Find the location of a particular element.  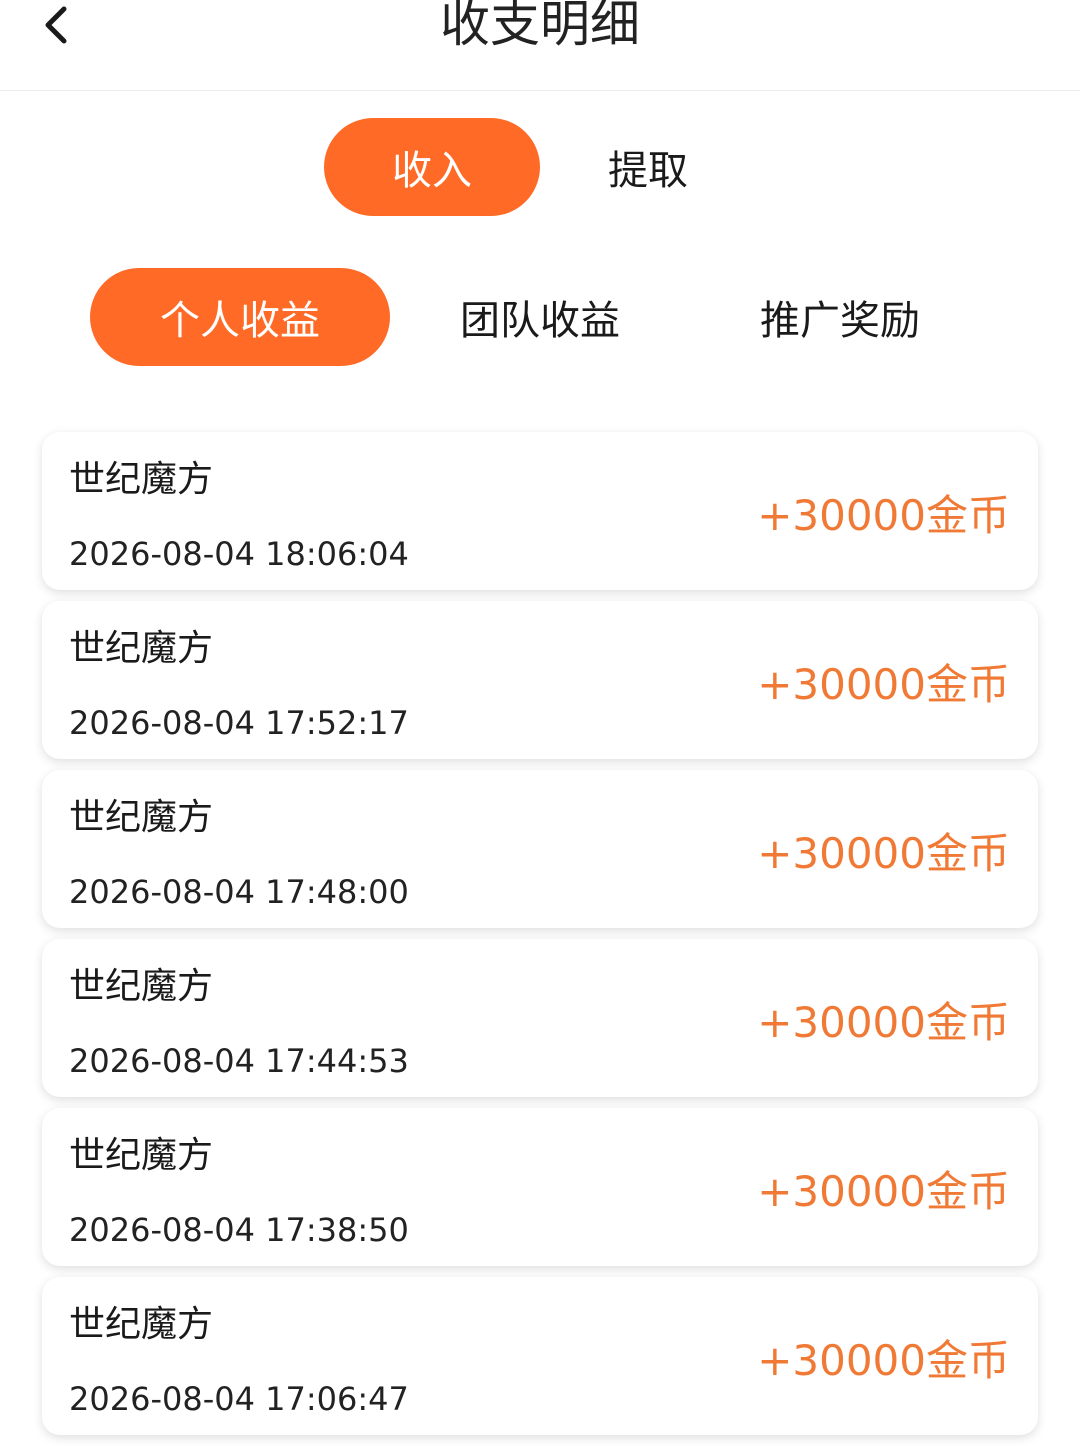

record-time: 2026-08-04 17:06:47 is located at coordinates (239, 1399).